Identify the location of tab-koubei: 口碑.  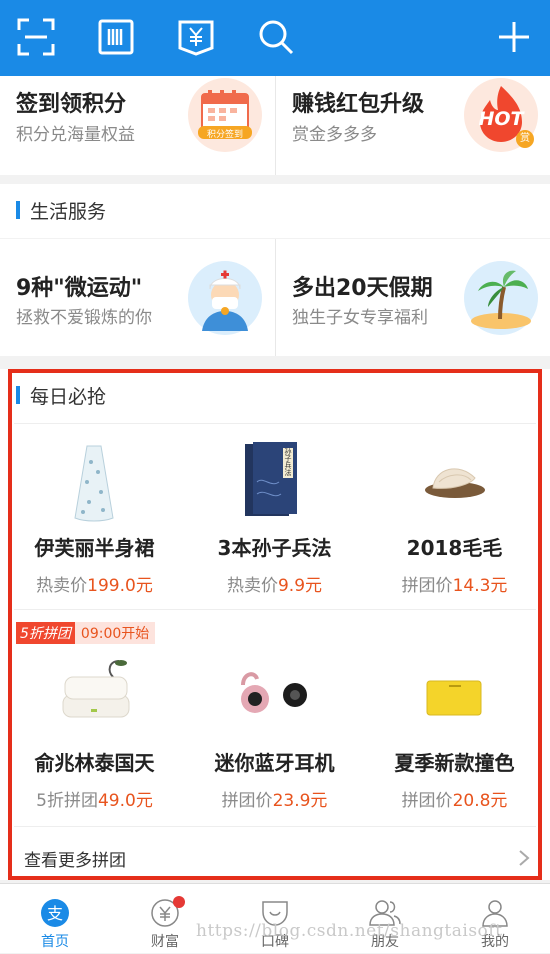
(275, 919).